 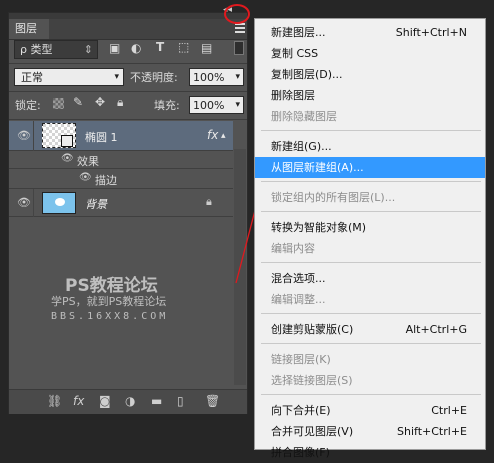 What do you see at coordinates (312, 380) in the screenshot?
I see `menu-item-label: 选择链接图层(S)` at bounding box center [312, 380].